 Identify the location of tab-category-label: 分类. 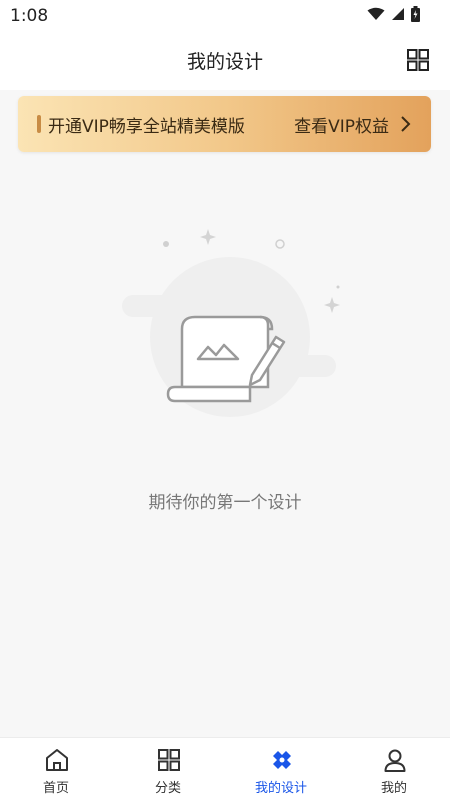
(167, 788).